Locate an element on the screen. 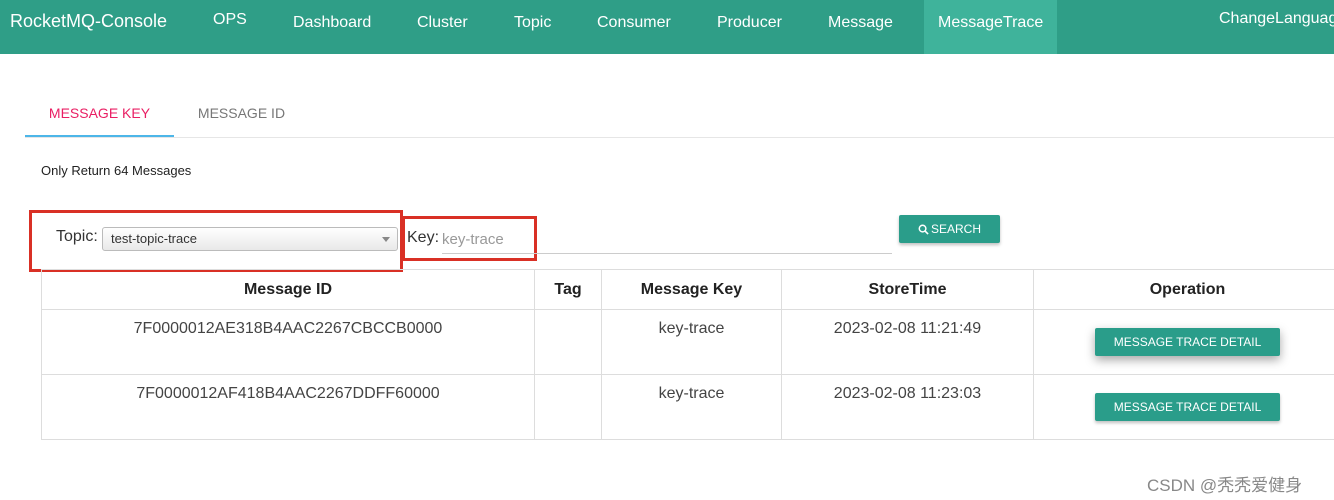  tab-message-key: MESSAGE KEY is located at coordinates (99, 114).